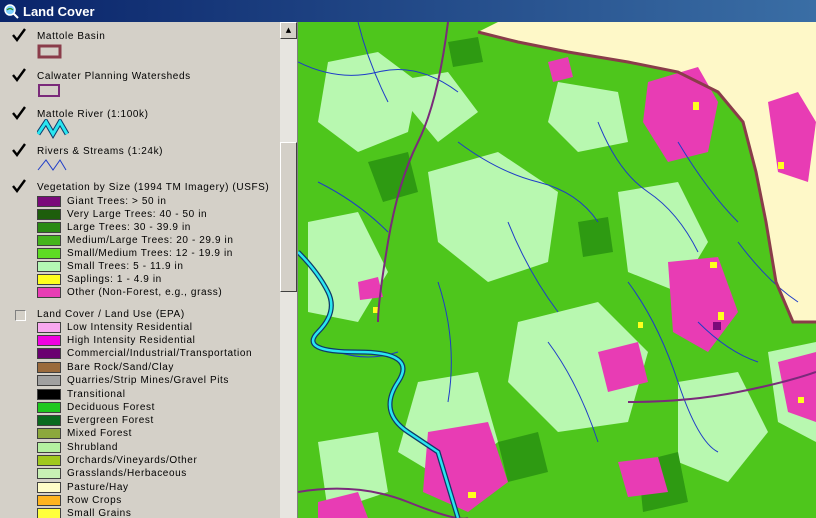 This screenshot has width=816, height=518. I want to click on watershed-outline-symbol, so click(49, 90).